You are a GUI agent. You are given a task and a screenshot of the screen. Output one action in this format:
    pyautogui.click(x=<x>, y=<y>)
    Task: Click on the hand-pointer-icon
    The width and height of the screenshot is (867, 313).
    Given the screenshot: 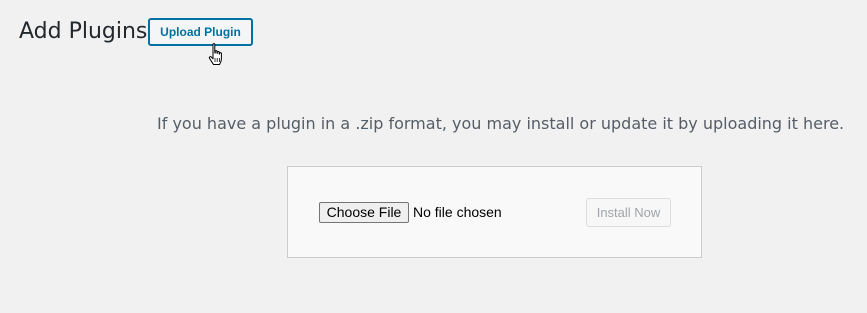 What is the action you would take?
    pyautogui.click(x=215, y=54)
    